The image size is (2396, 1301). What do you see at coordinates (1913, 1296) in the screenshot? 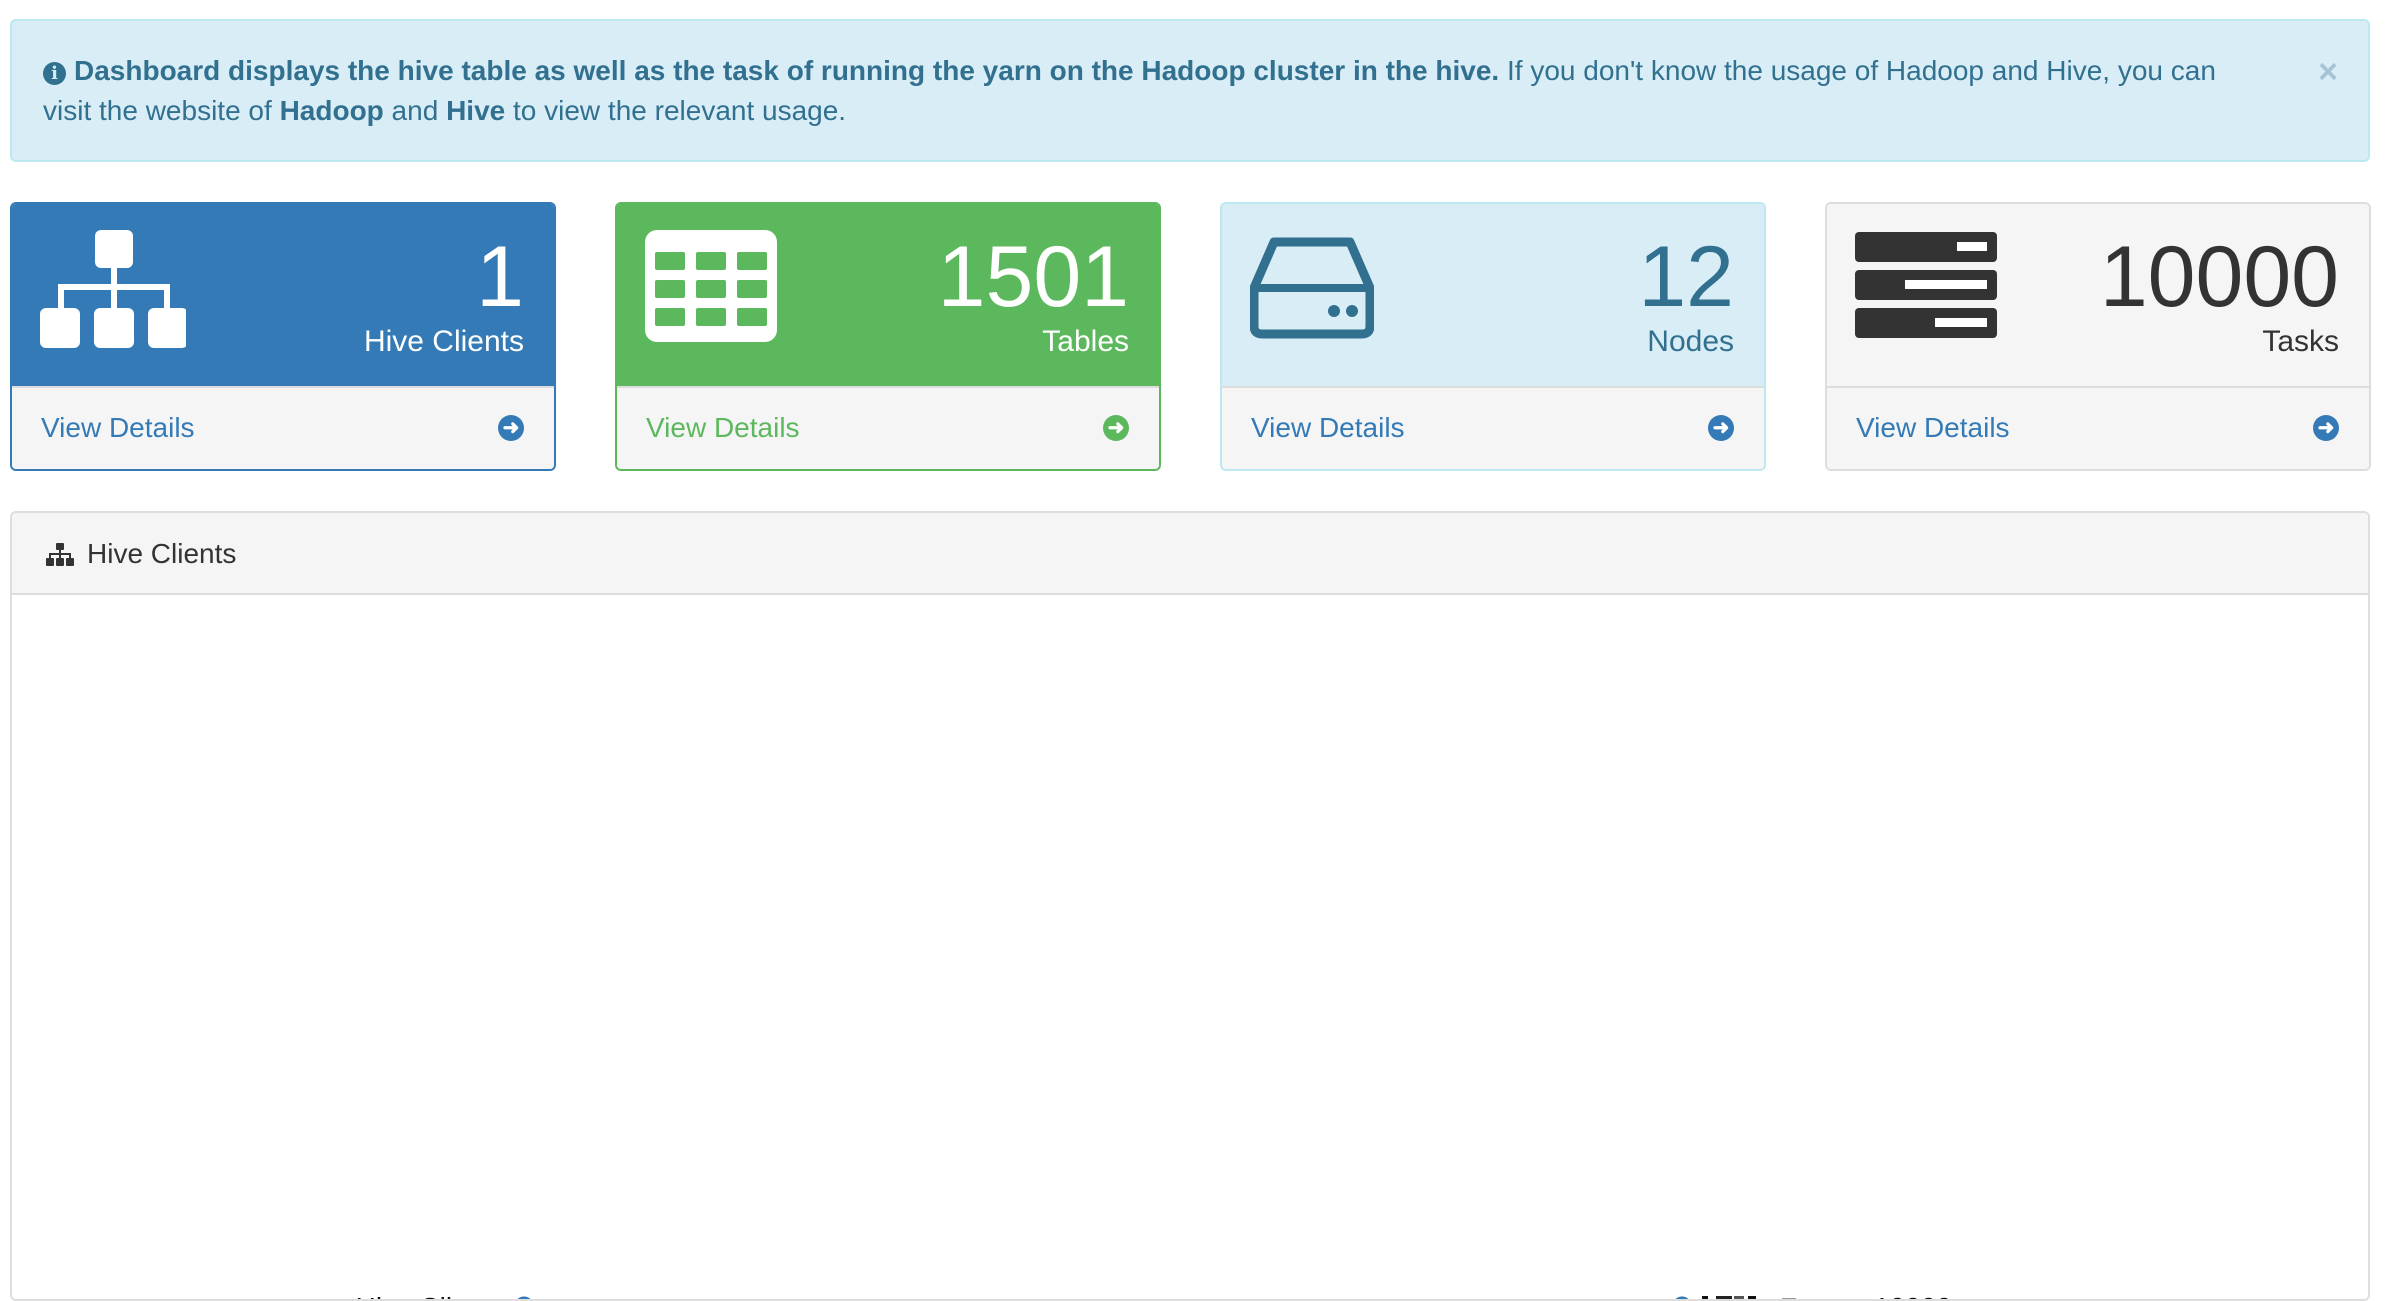
I see `end-value-label: 10000` at bounding box center [1913, 1296].